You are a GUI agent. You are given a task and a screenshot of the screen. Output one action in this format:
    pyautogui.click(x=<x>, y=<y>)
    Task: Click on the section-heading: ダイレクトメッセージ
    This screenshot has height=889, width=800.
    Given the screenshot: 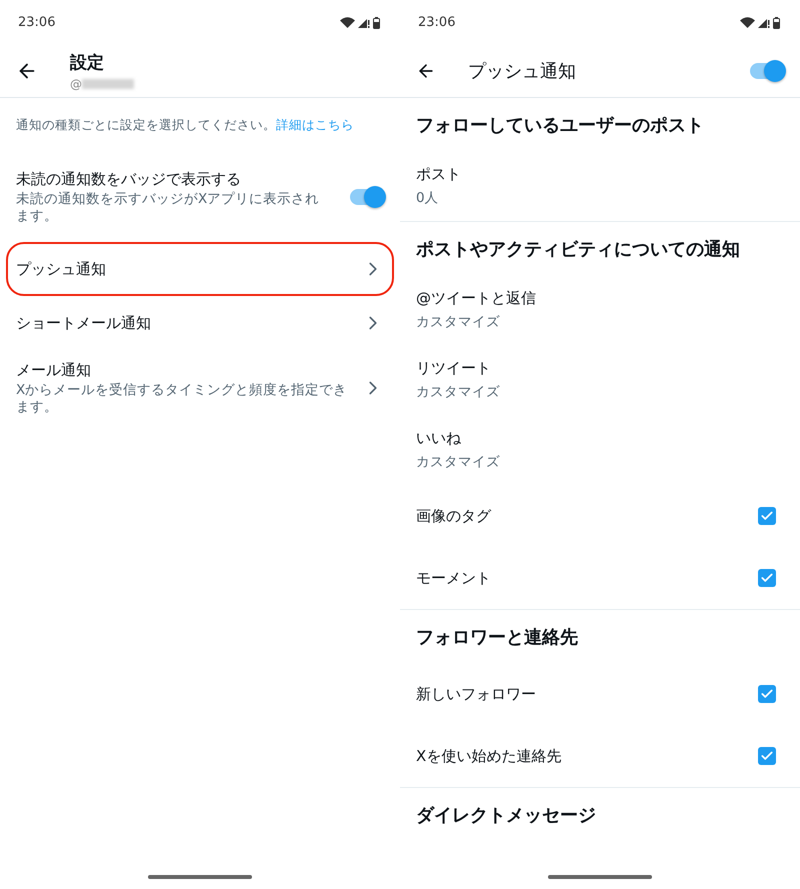 What is the action you would take?
    pyautogui.click(x=506, y=816)
    